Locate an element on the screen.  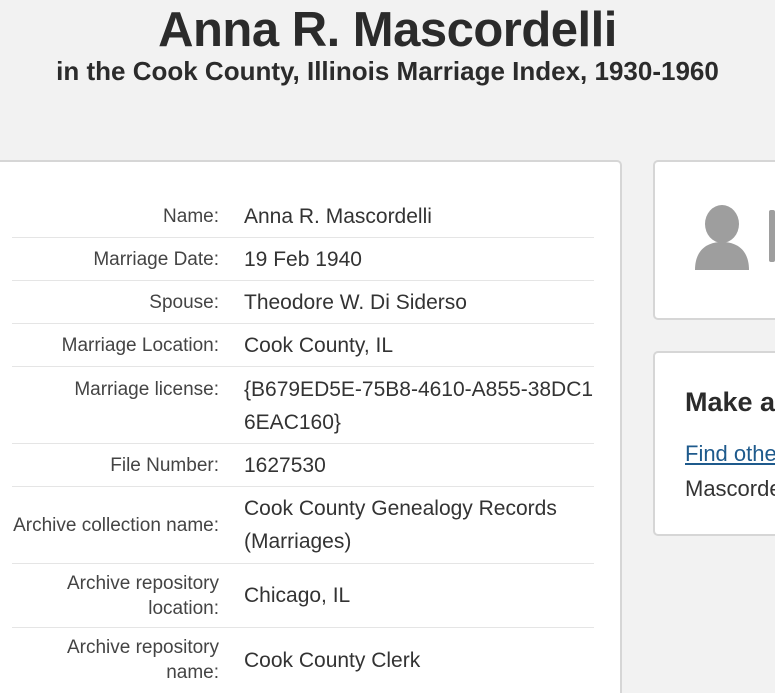
record-row-name: Name: Anna R. Mascordelli is located at coordinates (303, 216).